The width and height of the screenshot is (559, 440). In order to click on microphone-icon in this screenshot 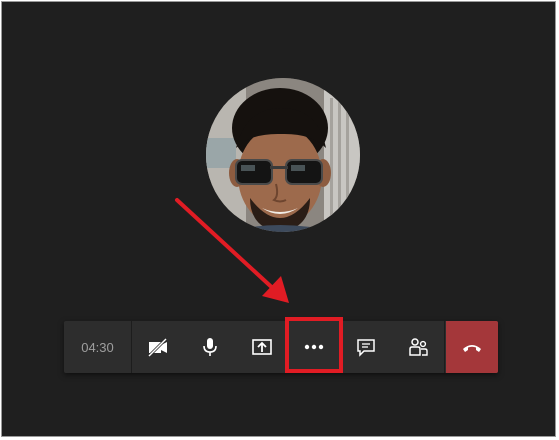, I will do `click(210, 347)`.